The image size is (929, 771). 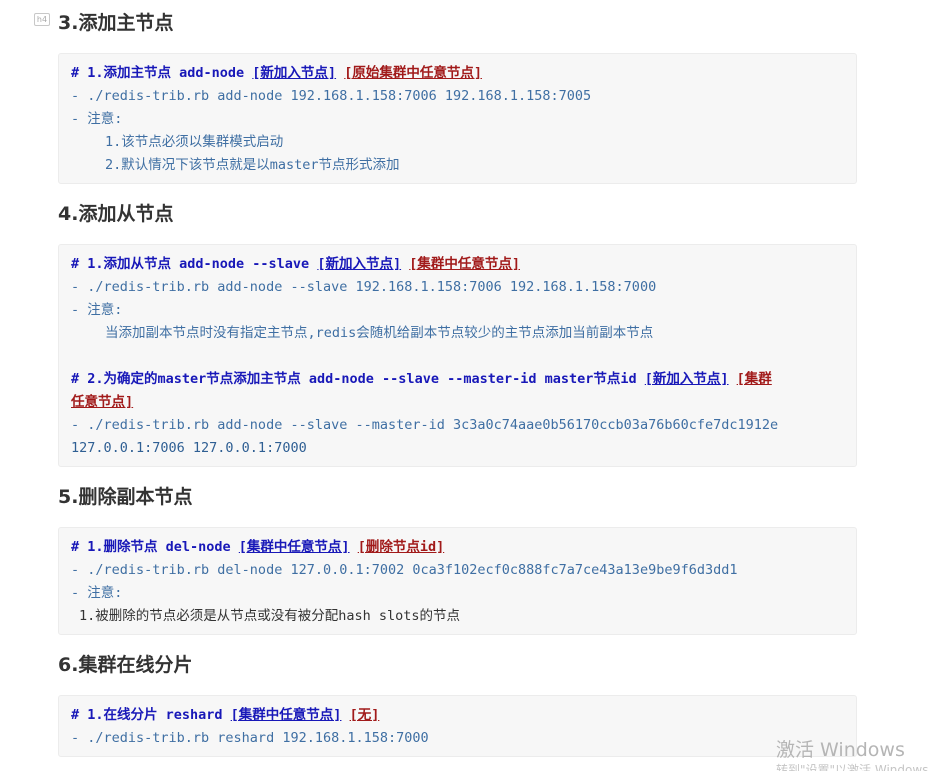 What do you see at coordinates (754, 379) in the screenshot?
I see `existing-node-arg: [集群` at bounding box center [754, 379].